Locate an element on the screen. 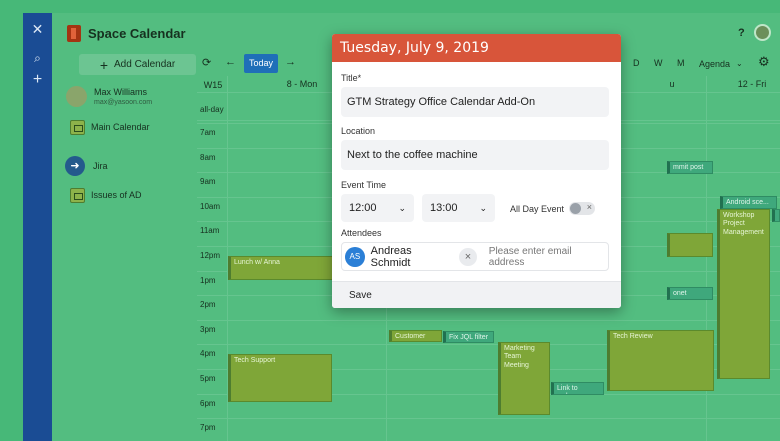 The width and height of the screenshot is (780, 441). refresh-icon: ⟳ is located at coordinates (206, 62).